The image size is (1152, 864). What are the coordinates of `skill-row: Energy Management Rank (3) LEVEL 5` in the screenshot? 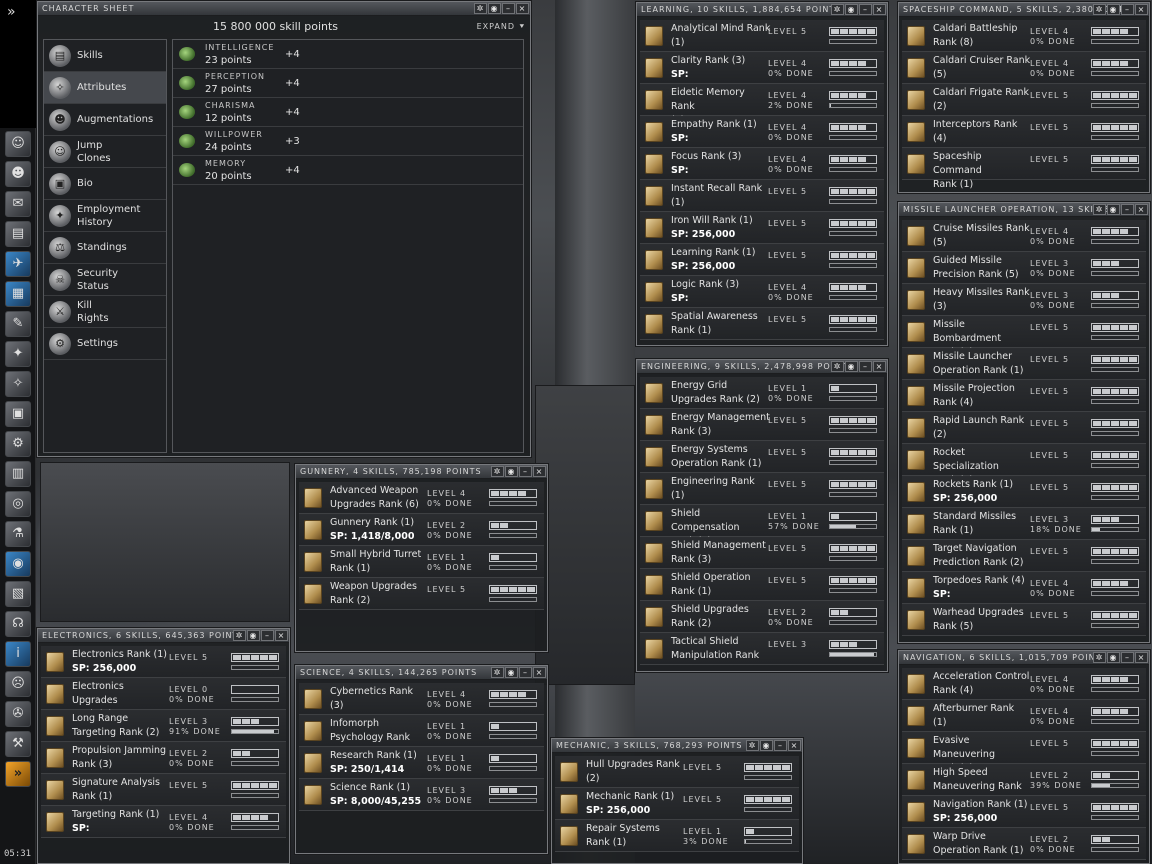 It's located at (762, 425).